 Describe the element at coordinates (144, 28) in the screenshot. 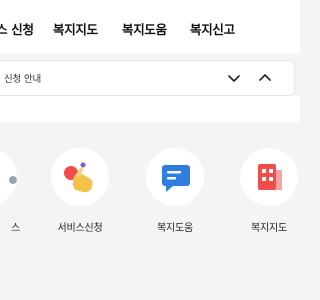

I see `nav-item-welfare-help: 복지도움` at that location.